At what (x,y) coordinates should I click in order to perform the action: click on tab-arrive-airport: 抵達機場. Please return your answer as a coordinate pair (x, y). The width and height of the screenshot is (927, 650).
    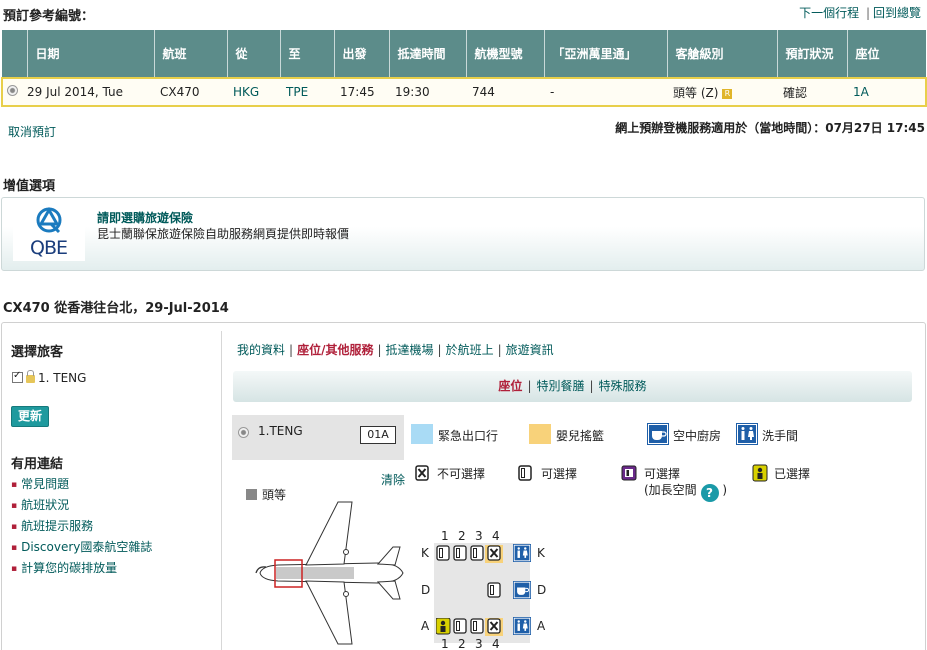
    Looking at the image, I should click on (410, 350).